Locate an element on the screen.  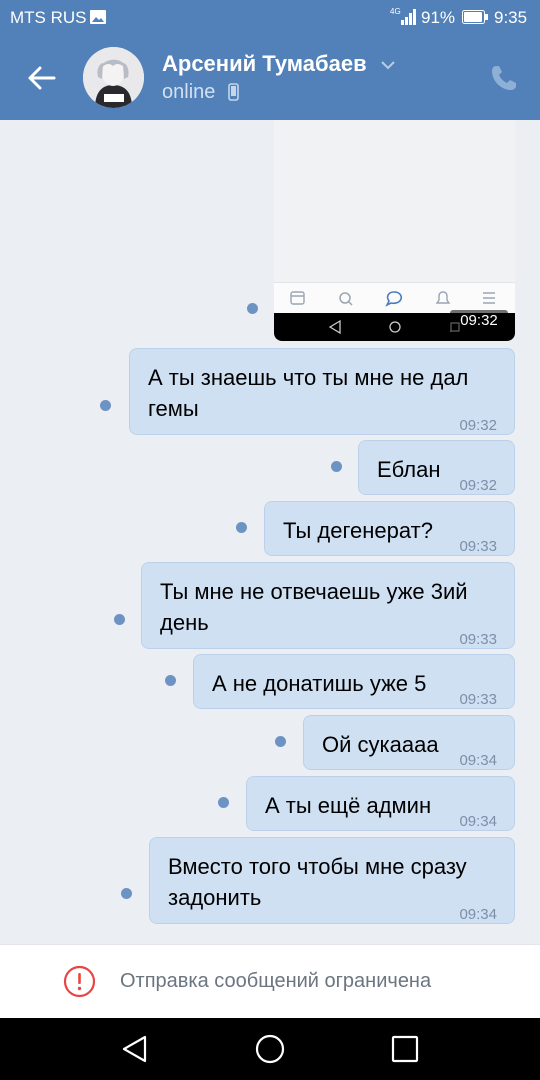
message-bubble: А ты знаешь что ты мне не дал гемы 09:32 is located at coordinates (322, 391).